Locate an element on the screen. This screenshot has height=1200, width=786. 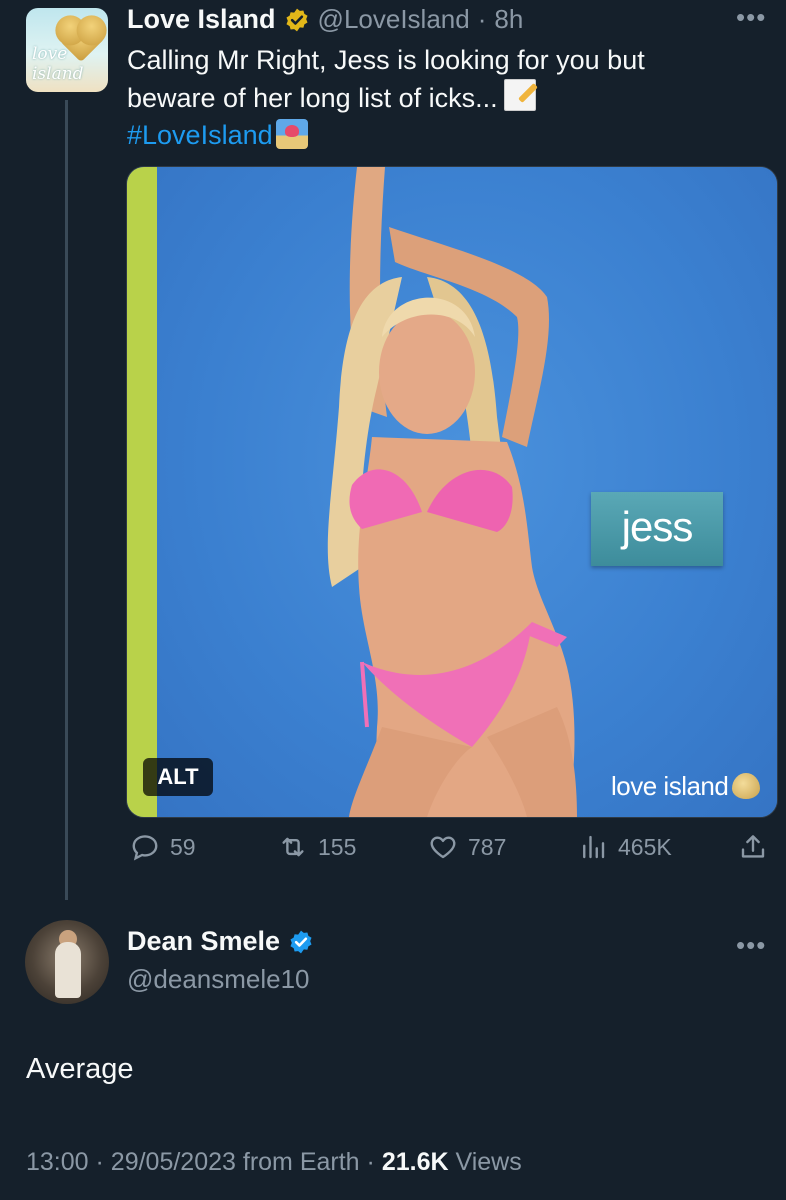
share-action is located at coordinates (753, 847).